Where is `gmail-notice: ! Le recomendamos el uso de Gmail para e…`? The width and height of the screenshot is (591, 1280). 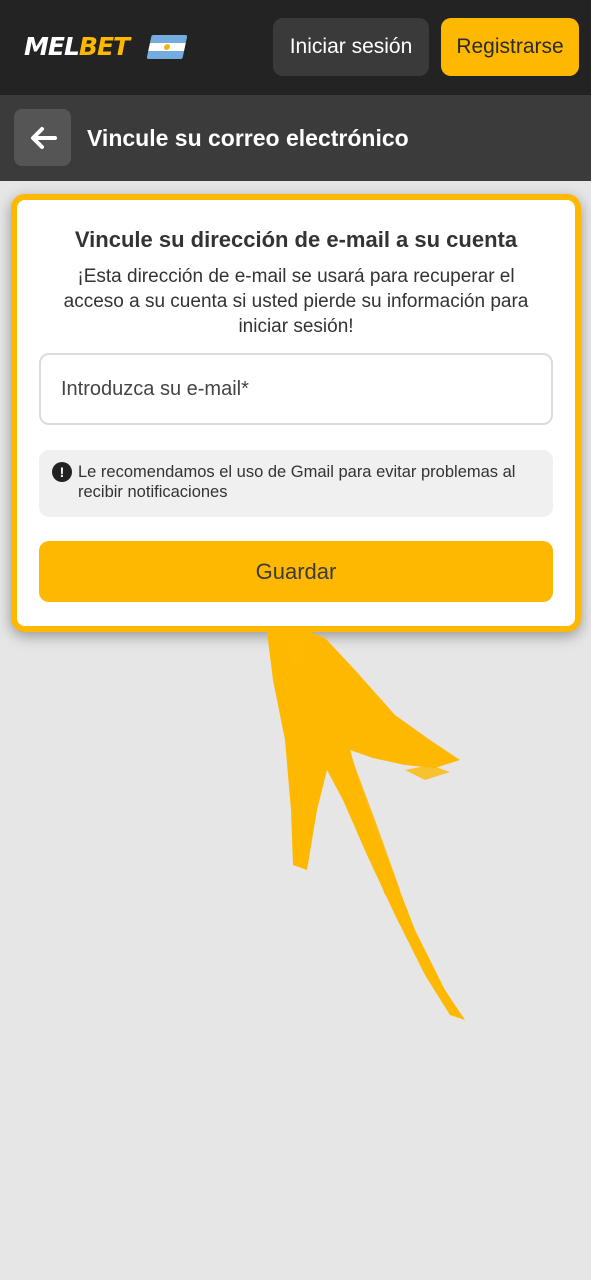
gmail-notice: ! Le recomendamos el uso de Gmail para e… is located at coordinates (296, 483).